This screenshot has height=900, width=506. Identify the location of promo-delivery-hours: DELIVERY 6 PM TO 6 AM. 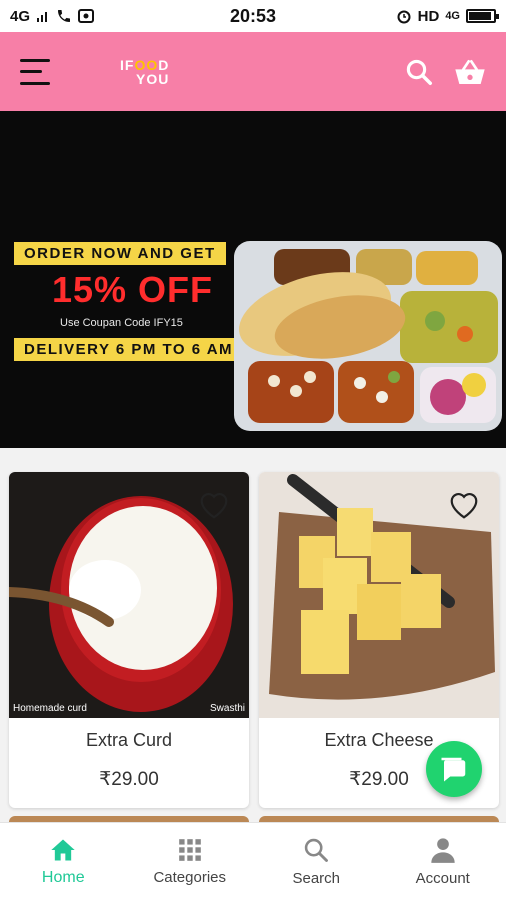
(129, 349).